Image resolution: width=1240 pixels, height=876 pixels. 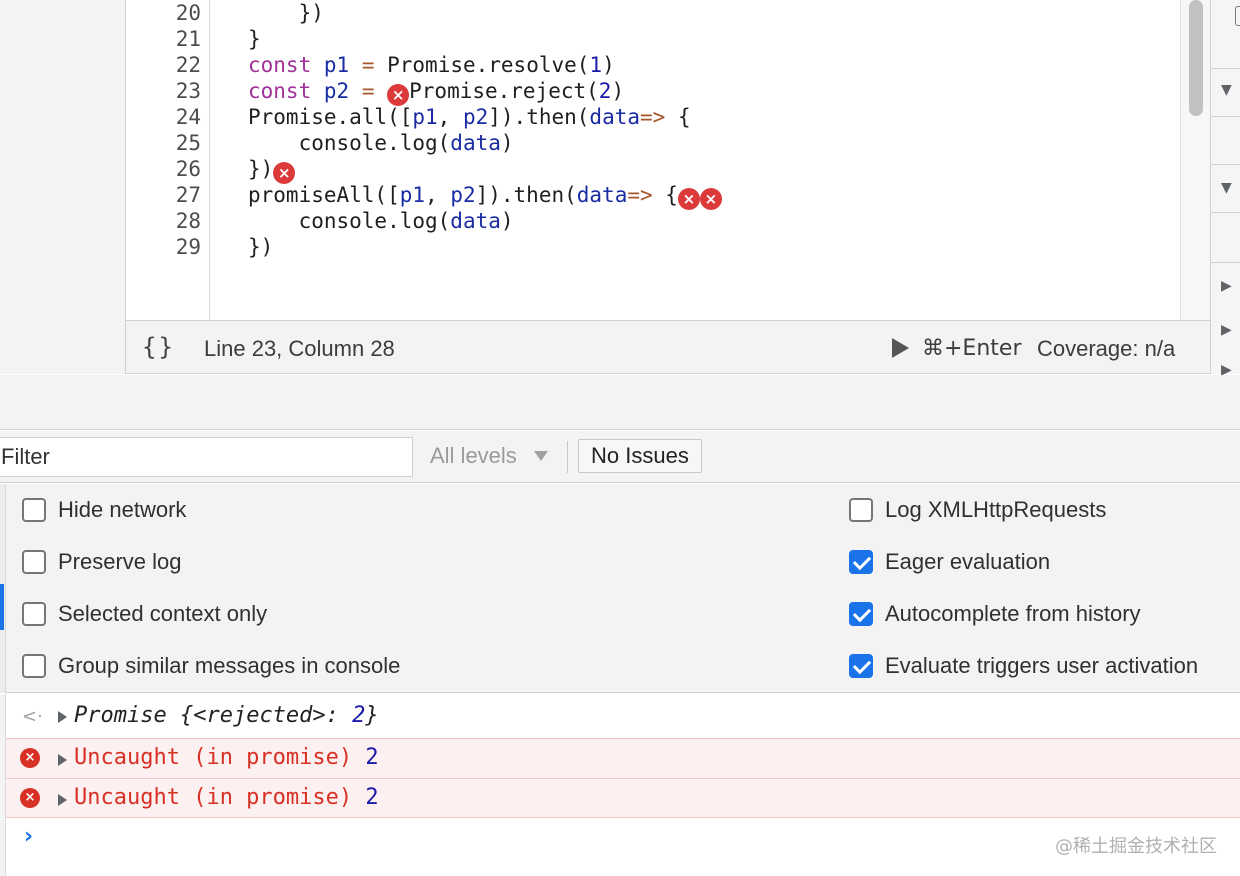 What do you see at coordinates (567, 457) in the screenshot?
I see `toolbar-divider` at bounding box center [567, 457].